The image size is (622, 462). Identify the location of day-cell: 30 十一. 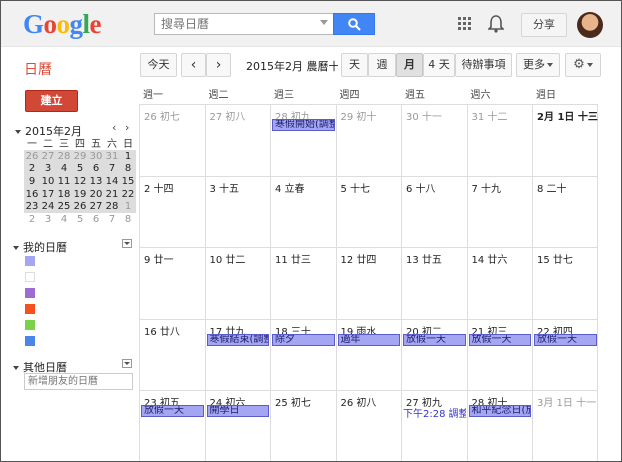
(434, 140).